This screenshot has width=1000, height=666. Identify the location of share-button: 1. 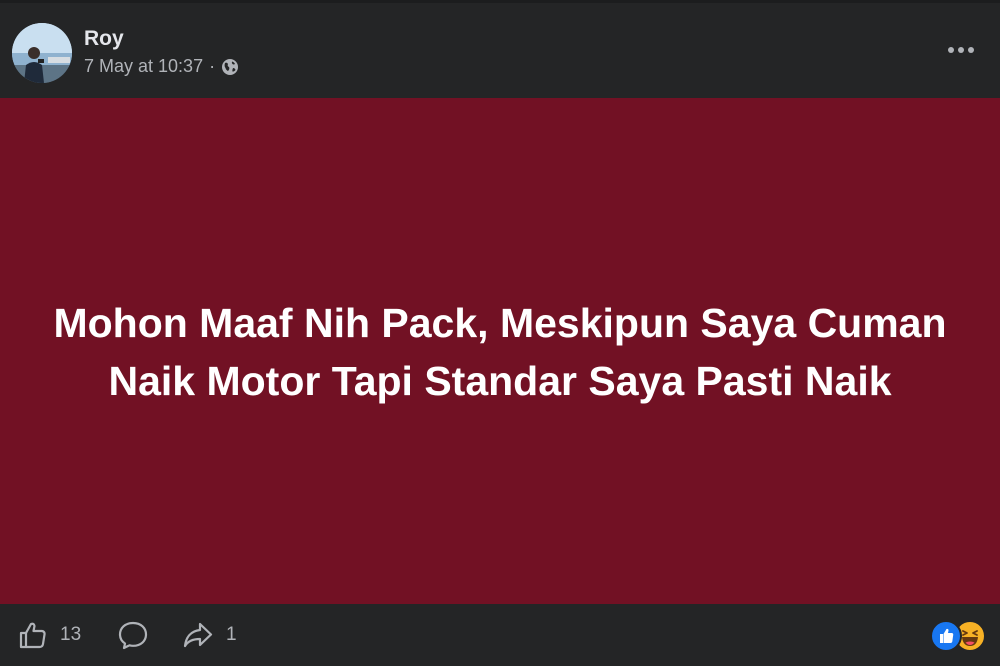
(209, 635).